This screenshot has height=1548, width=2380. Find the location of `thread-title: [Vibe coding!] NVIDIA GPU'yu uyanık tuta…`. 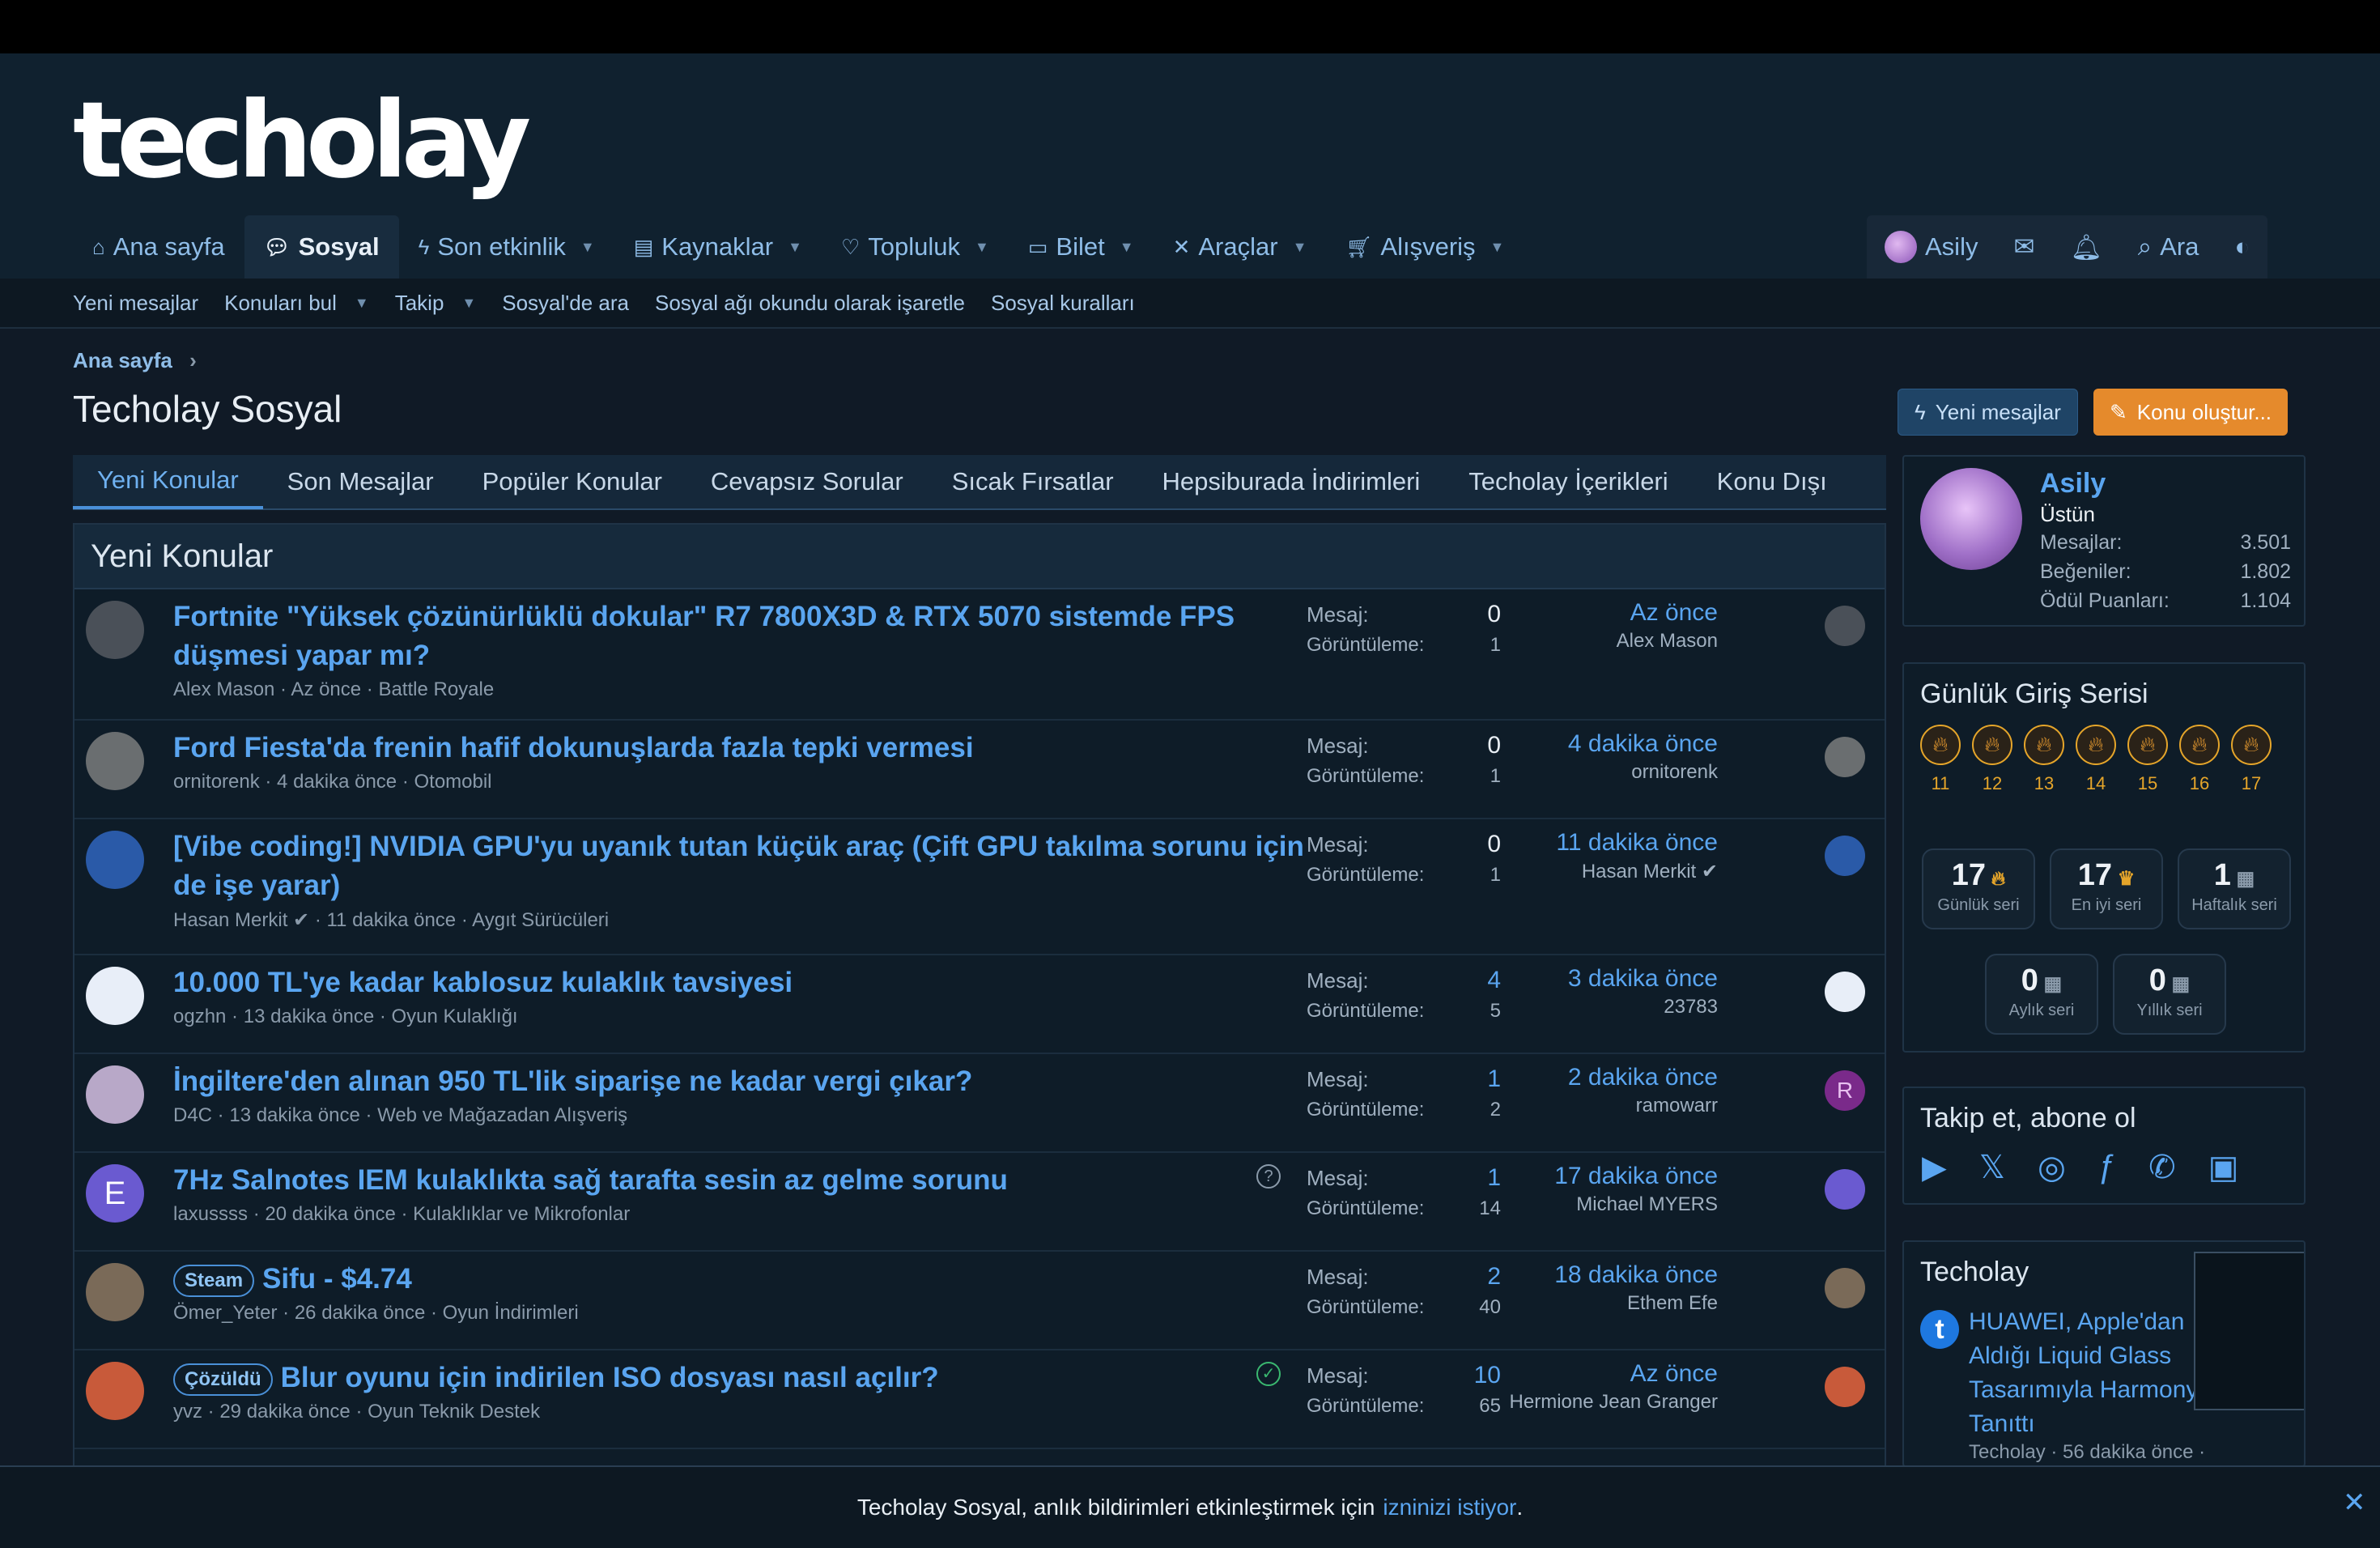

thread-title: [Vibe coding!] NVIDIA GPU'yu uyanık tuta… is located at coordinates (756, 866).